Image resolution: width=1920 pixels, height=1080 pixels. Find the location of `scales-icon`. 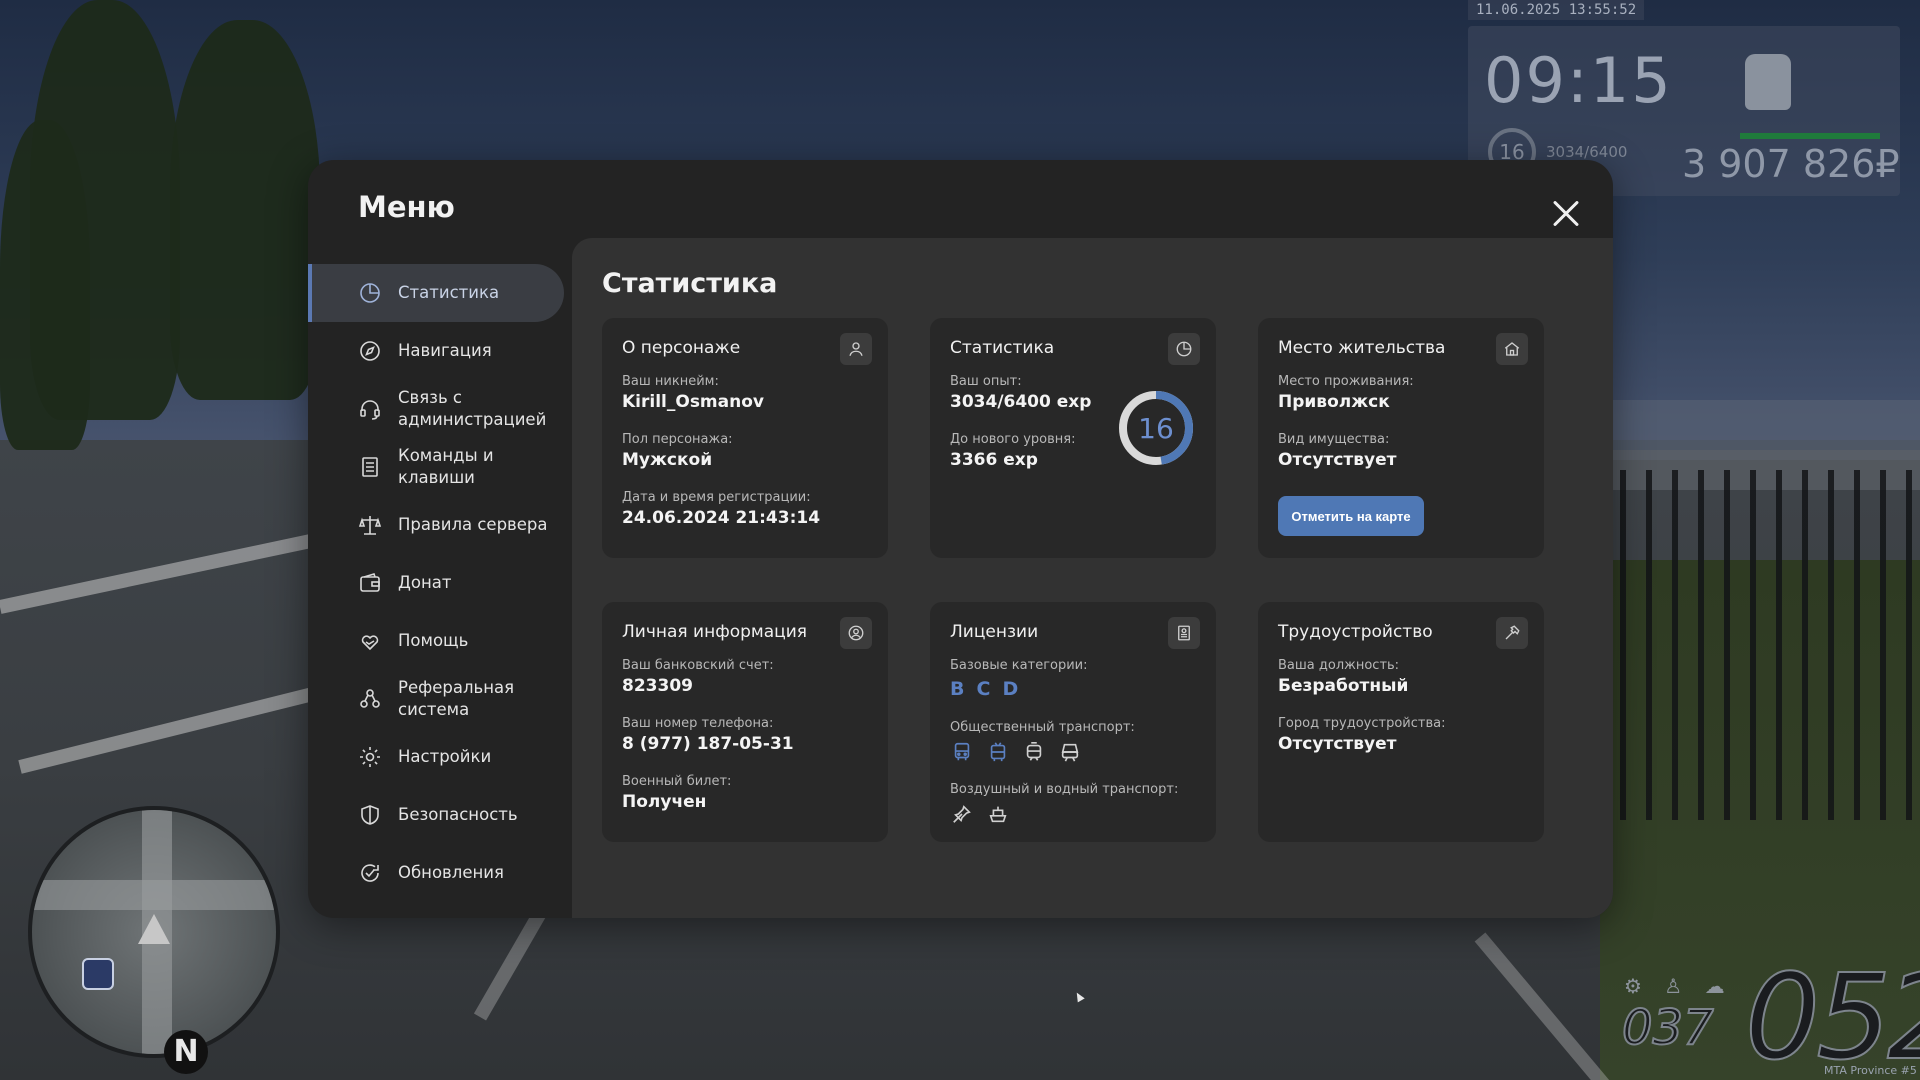

scales-icon is located at coordinates (370, 525).